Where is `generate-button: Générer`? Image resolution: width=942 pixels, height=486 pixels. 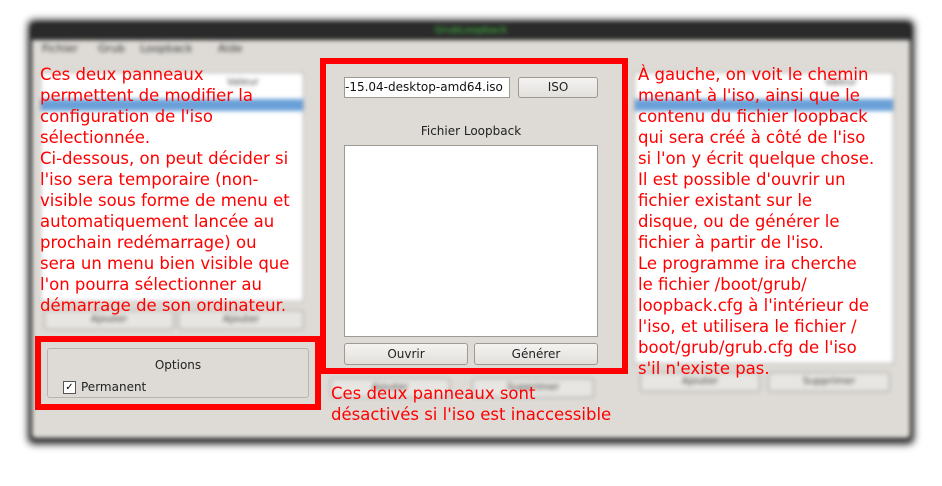
generate-button: Générer is located at coordinates (536, 354).